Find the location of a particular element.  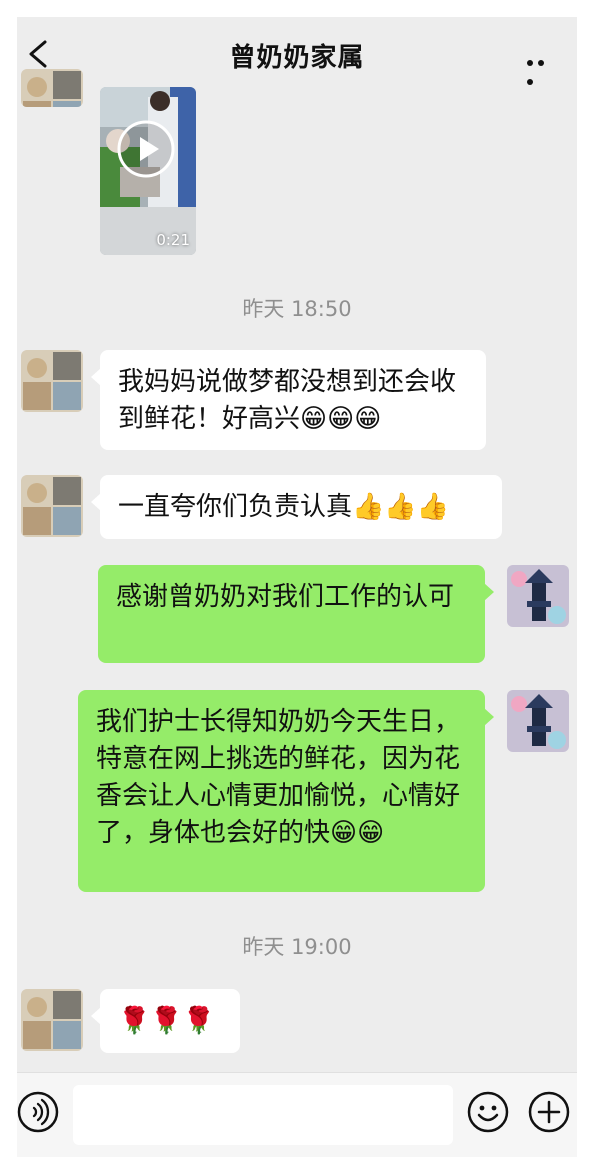

message-bubble: 感谢曾奶奶对我们工作的认可 is located at coordinates (296, 614).